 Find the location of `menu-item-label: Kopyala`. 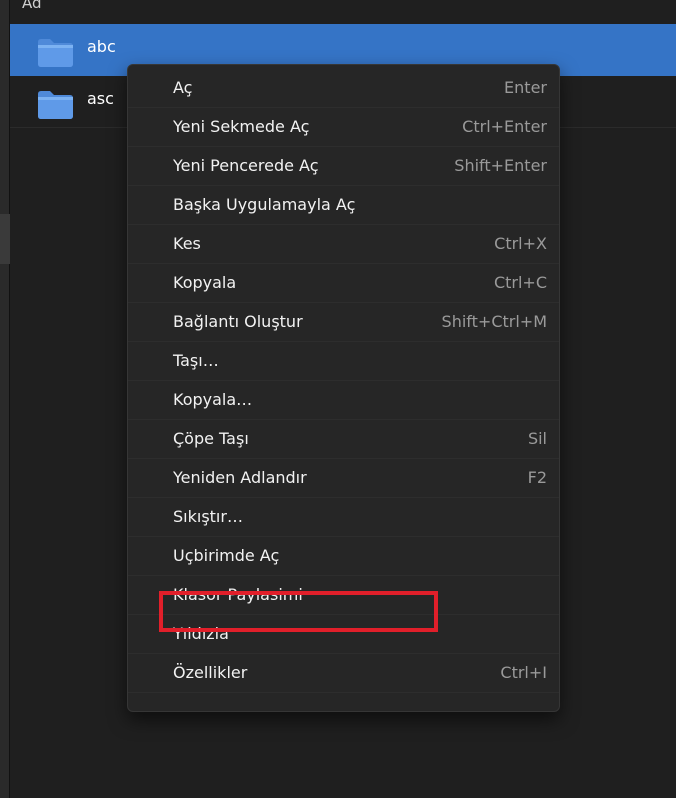

menu-item-label: Kopyala is located at coordinates (205, 282).